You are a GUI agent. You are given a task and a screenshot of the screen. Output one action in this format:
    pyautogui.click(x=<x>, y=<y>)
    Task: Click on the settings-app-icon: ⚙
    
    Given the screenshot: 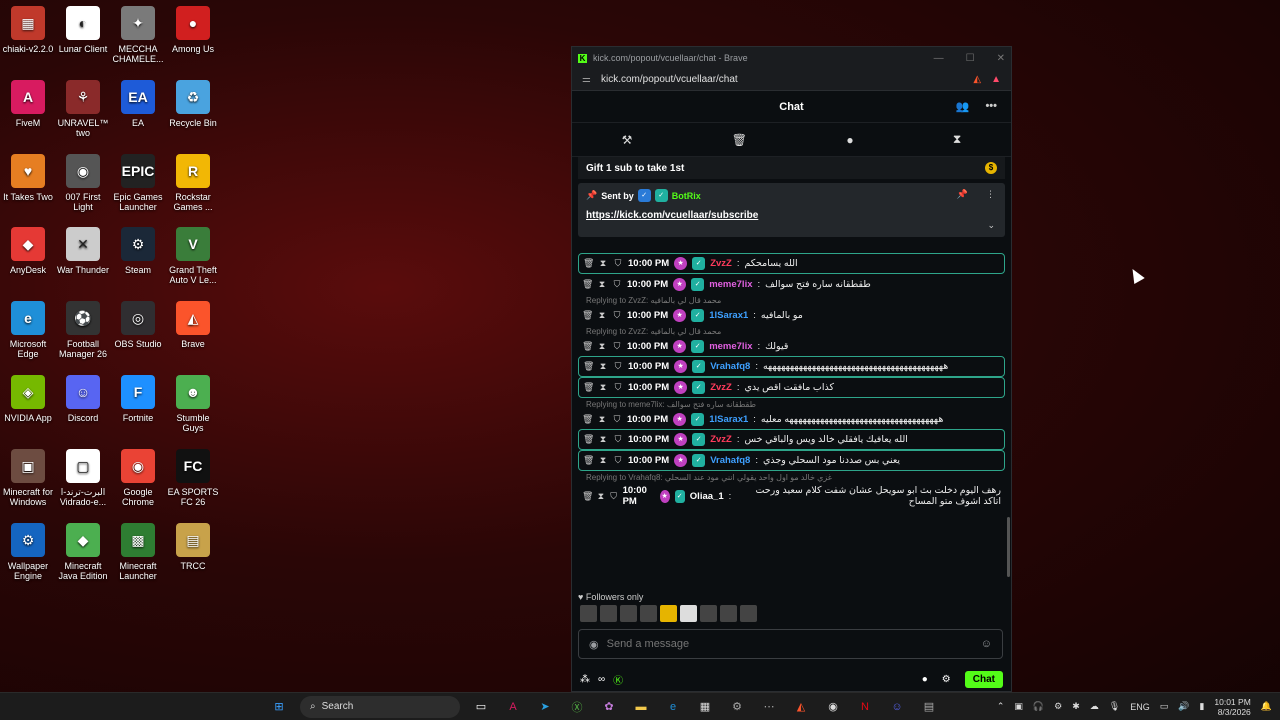 What is the action you would take?
    pyautogui.click(x=737, y=707)
    